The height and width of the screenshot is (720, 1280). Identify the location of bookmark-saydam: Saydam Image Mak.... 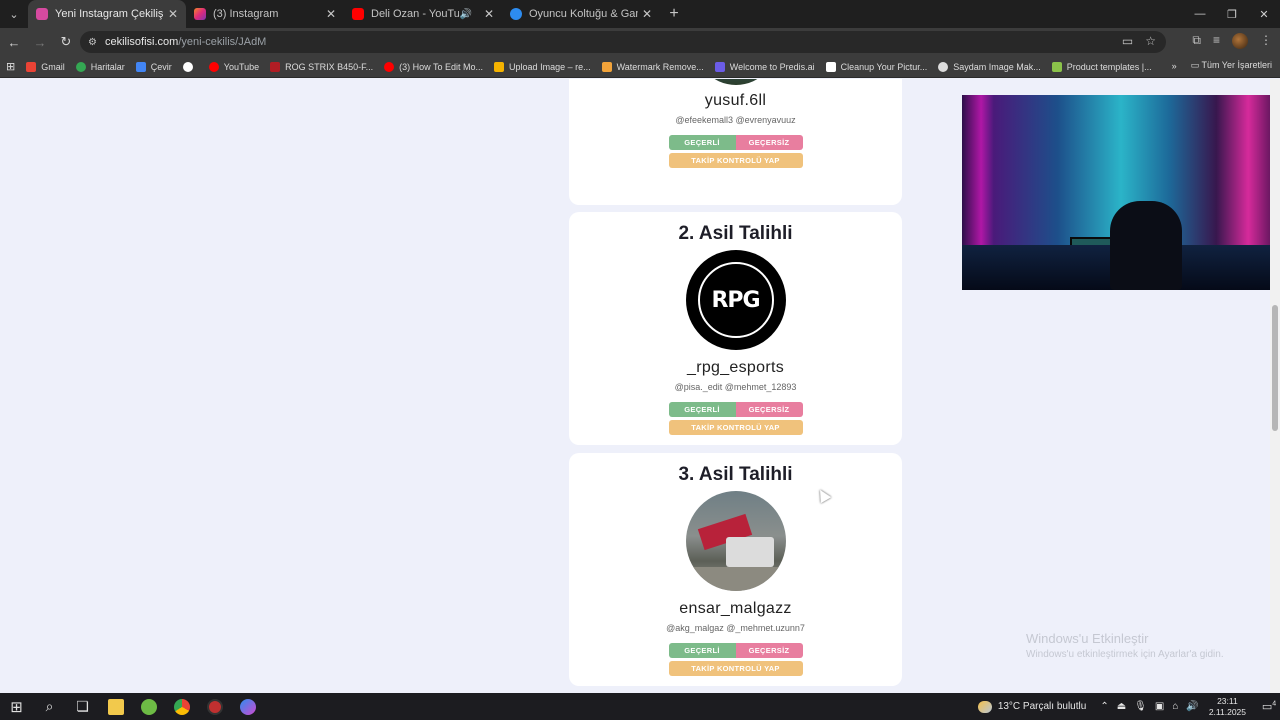
(989, 66).